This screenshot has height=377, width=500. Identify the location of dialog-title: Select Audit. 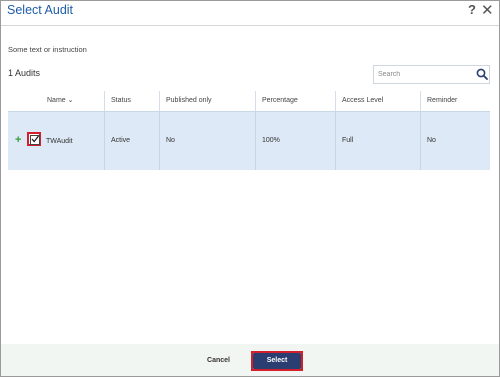
(40, 10).